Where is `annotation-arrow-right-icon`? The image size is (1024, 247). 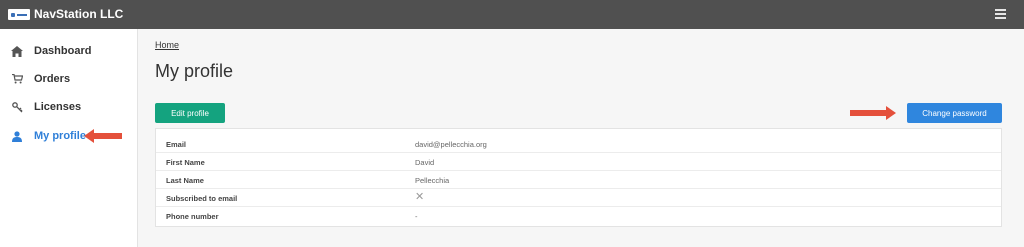 annotation-arrow-right-icon is located at coordinates (873, 113).